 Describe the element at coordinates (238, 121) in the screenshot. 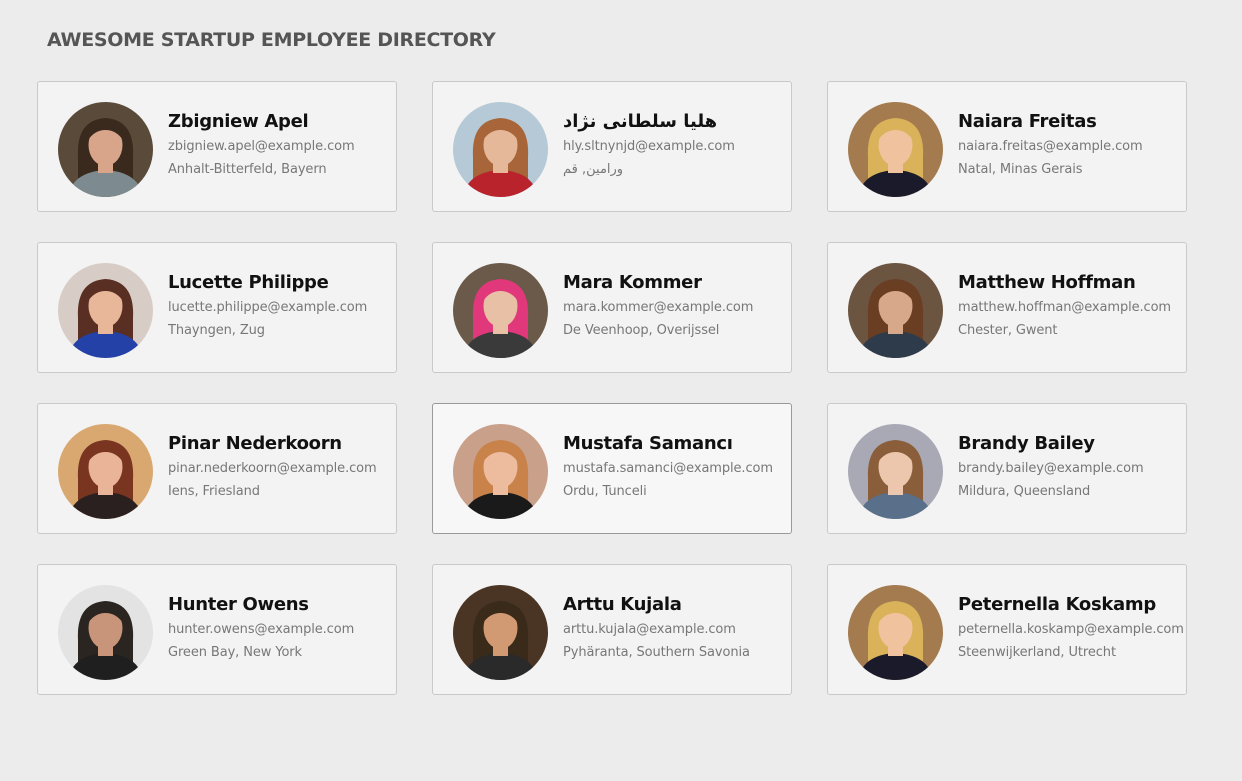

I see `employee-name: Zbigniew Apel` at that location.